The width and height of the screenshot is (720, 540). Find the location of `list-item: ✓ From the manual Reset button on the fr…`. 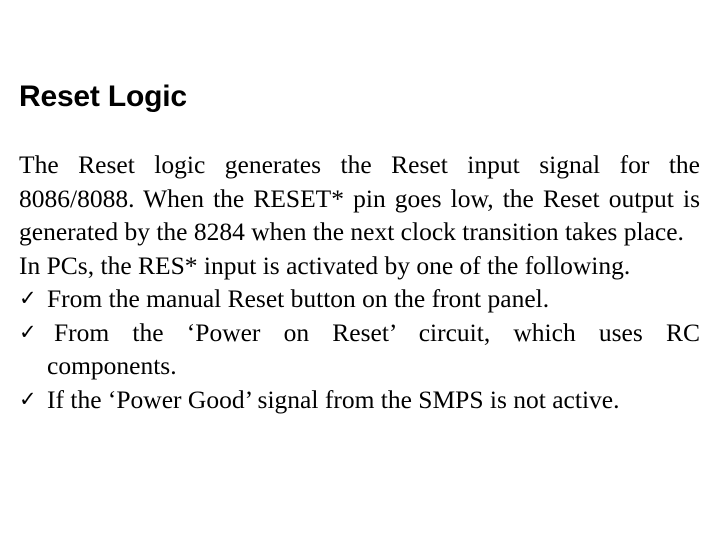

list-item: ✓ From the manual Reset button on the fr… is located at coordinates (359, 299).